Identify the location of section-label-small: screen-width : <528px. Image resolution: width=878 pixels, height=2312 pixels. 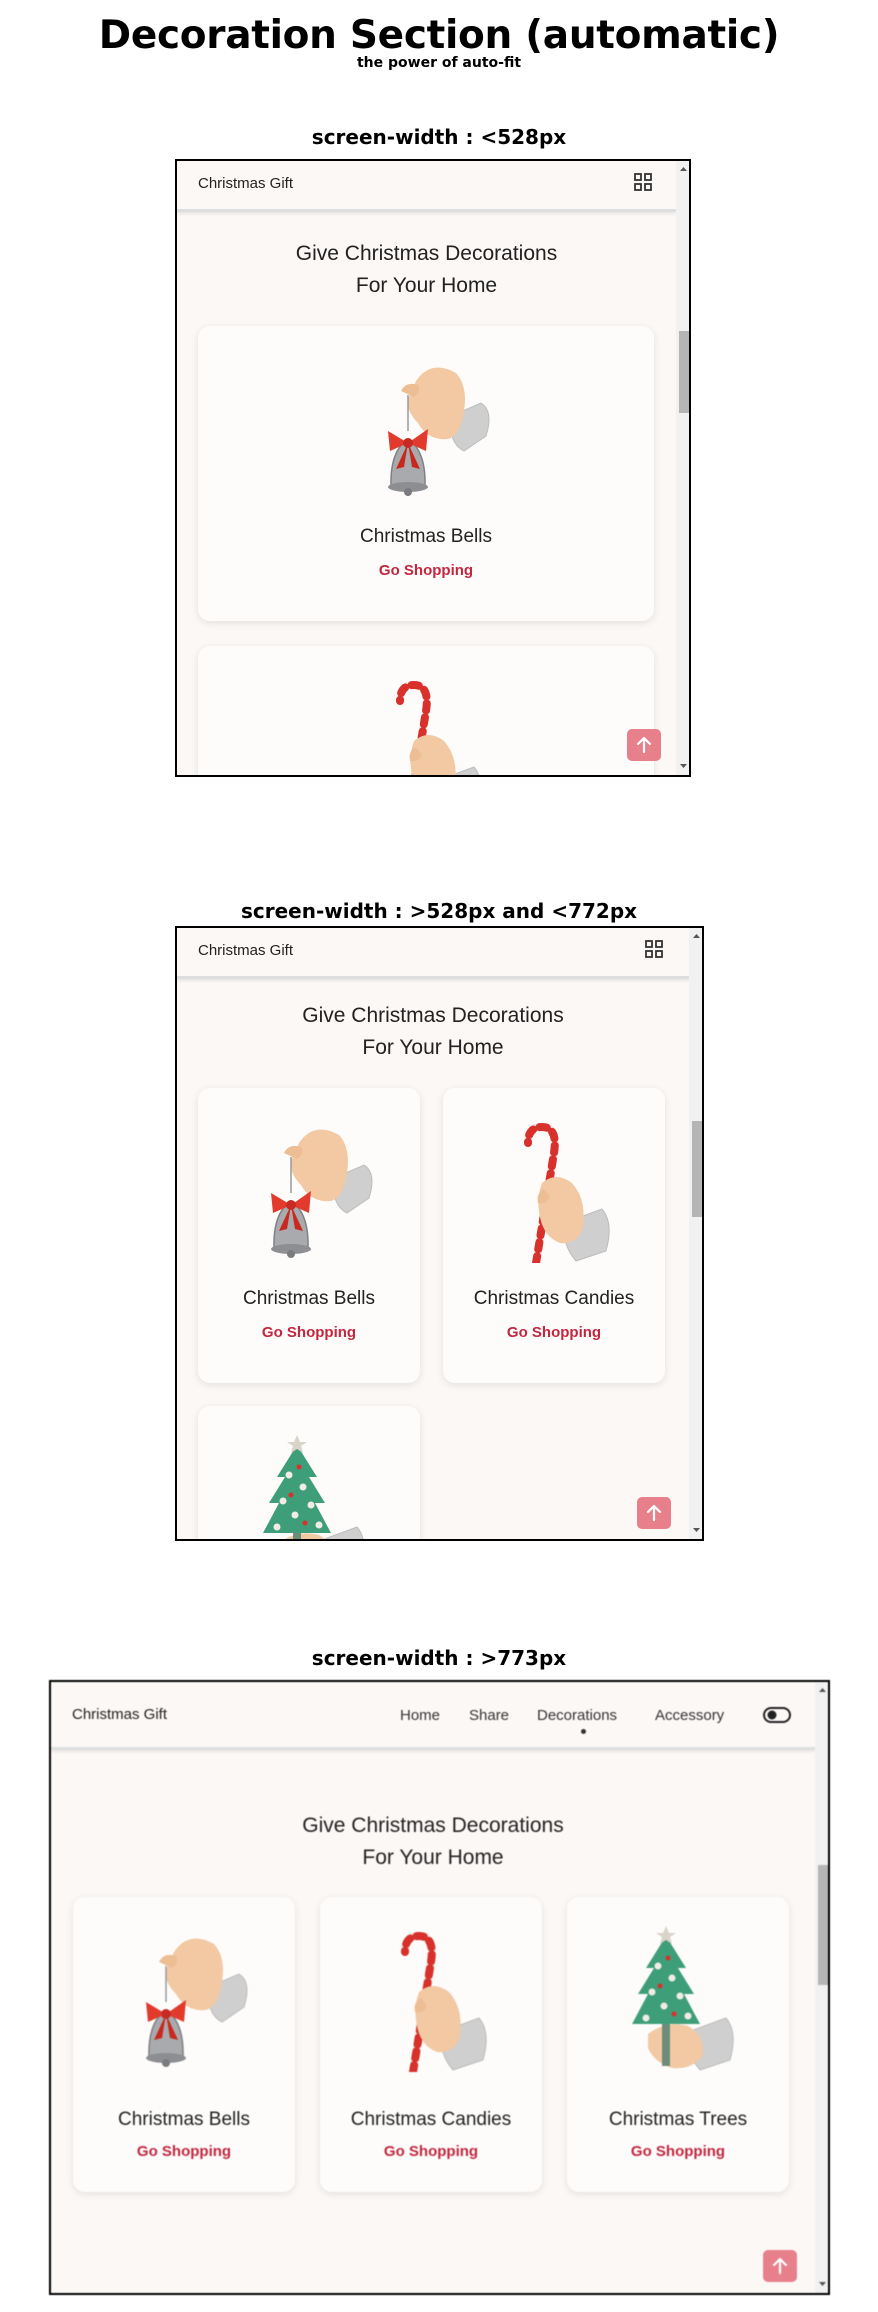
(439, 137).